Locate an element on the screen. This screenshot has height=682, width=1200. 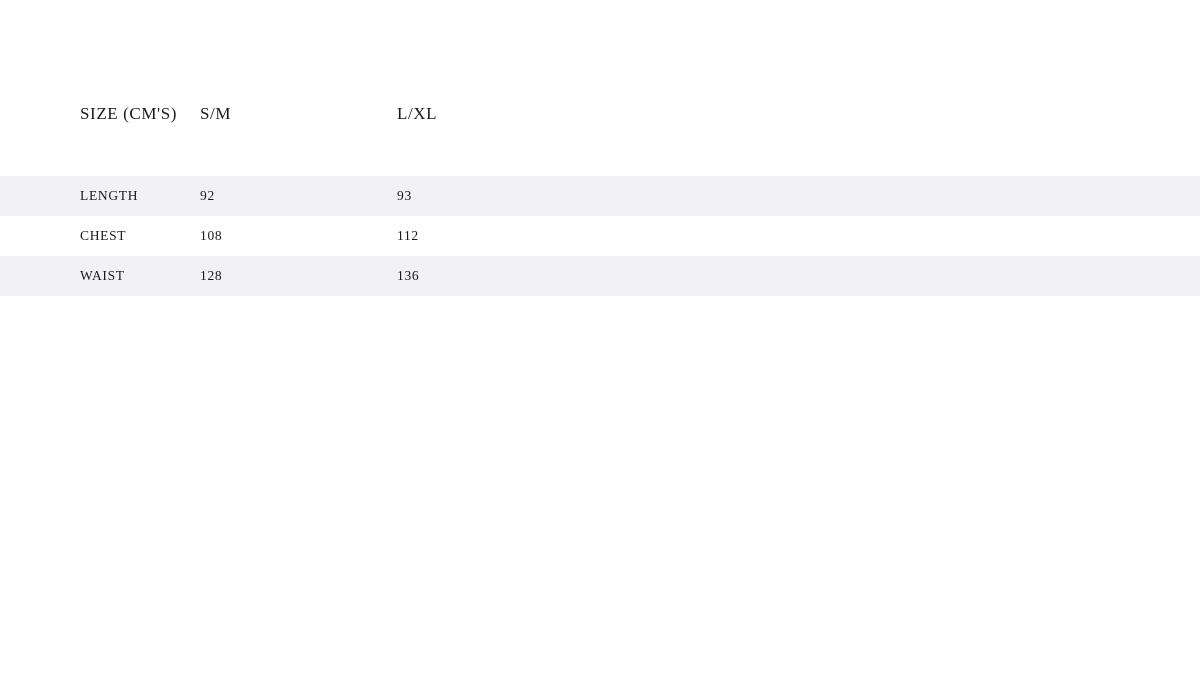
table-row: CHEST 108 112 is located at coordinates (600, 236).